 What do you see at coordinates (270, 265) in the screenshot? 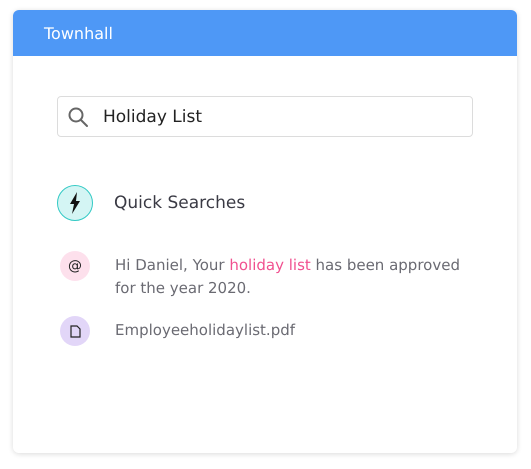
I see `holiday-list-link: holiday list` at bounding box center [270, 265].